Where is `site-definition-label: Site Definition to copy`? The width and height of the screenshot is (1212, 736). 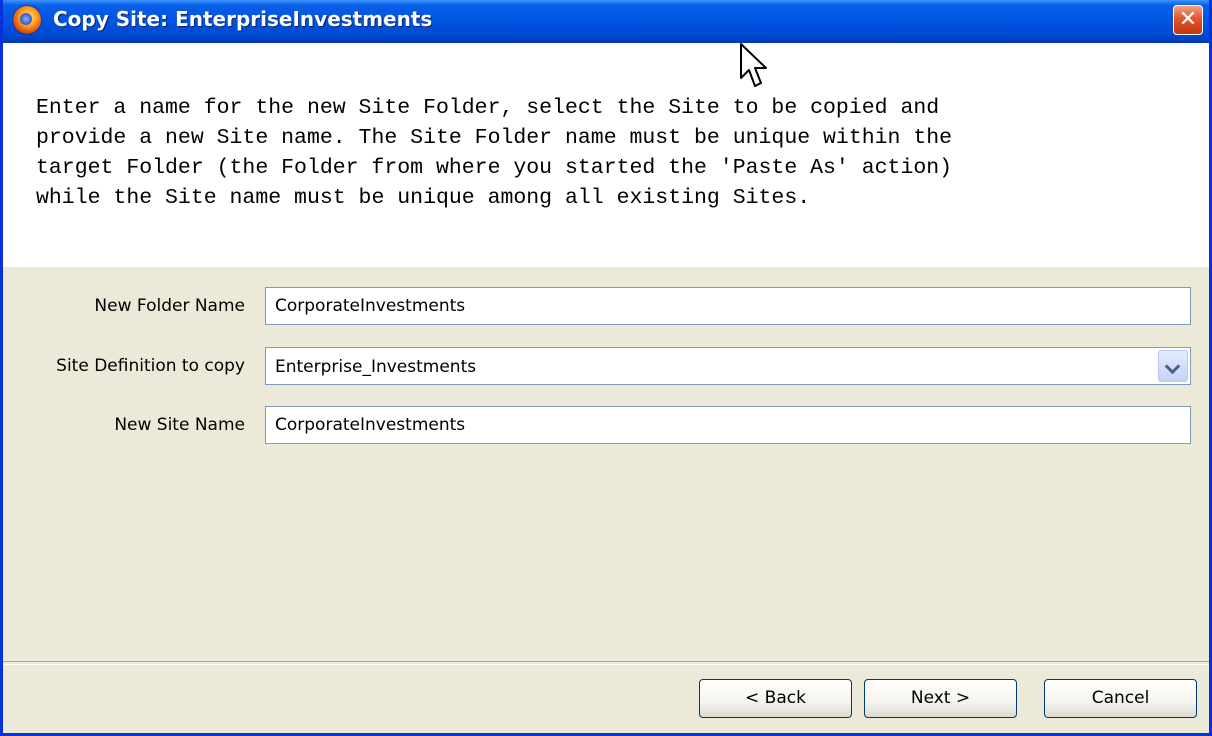
site-definition-label: Site Definition to copy is located at coordinates (150, 366).